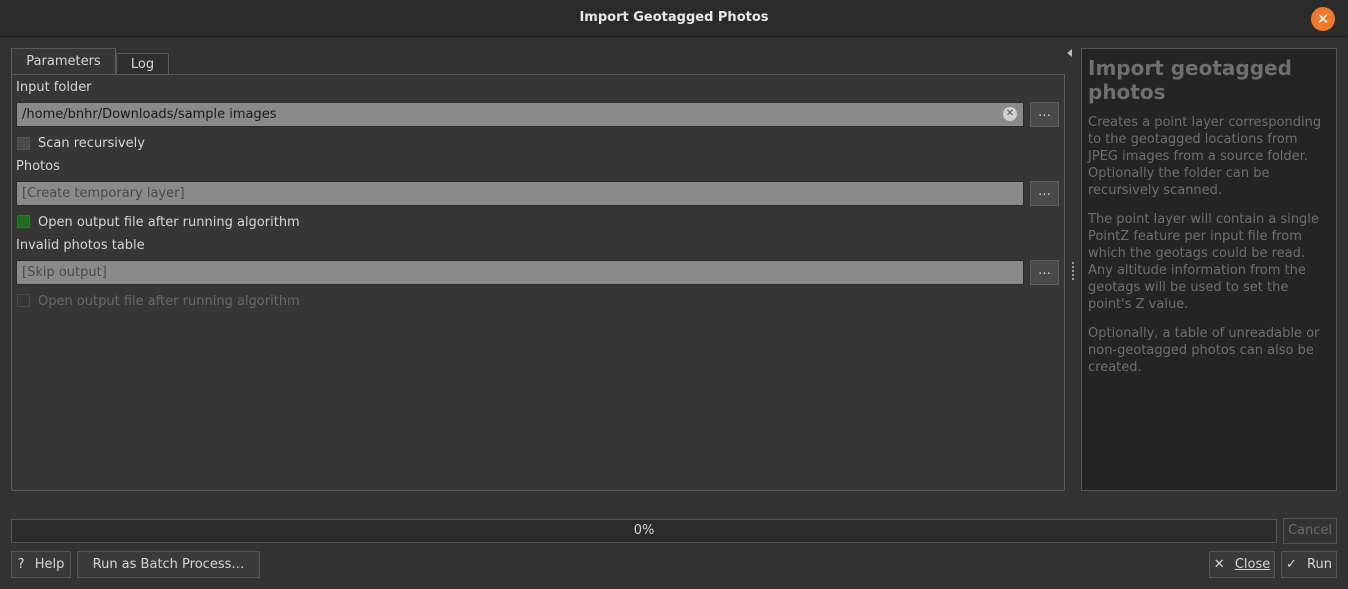 Image resolution: width=1348 pixels, height=589 pixels. Describe the element at coordinates (23, 143) in the screenshot. I see `scan-recursively-checkbox` at that location.